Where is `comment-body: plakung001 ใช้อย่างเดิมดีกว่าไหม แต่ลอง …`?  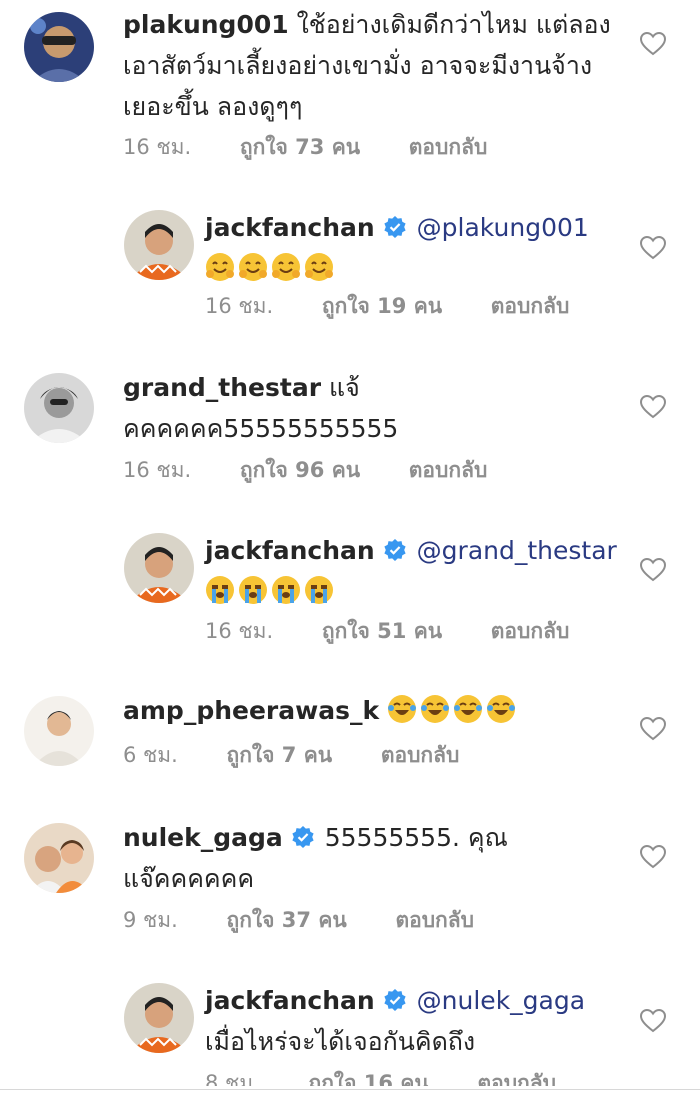
comment-body: plakung001 ใช้อย่างเดิมดีกว่าไหม แต่ลอง … is located at coordinates (378, 65).